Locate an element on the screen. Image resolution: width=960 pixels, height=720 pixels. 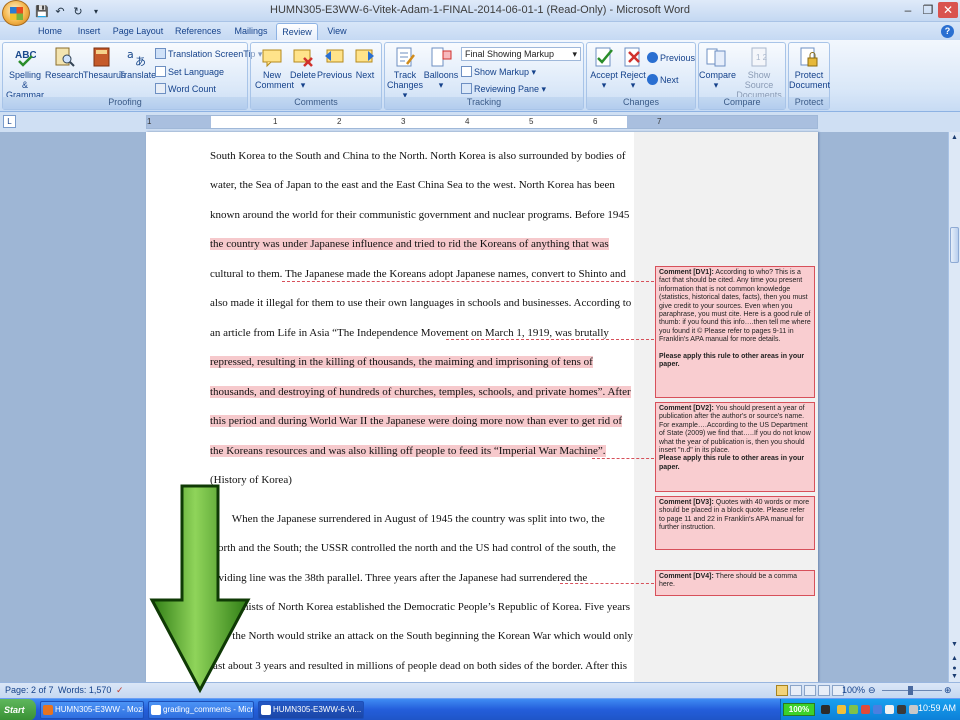
previous-comment-button: Previous is located at coordinates (334, 63).